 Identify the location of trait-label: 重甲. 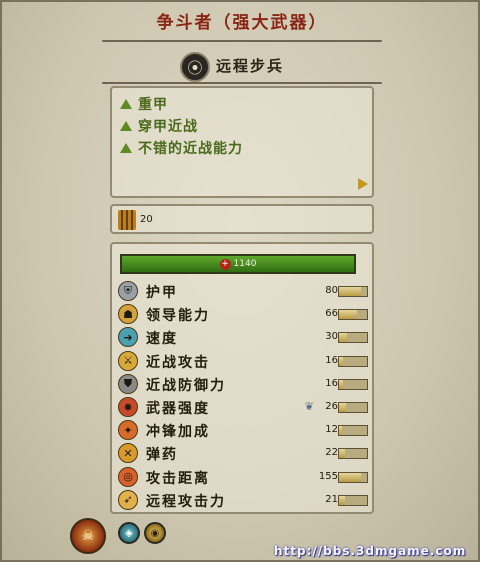
(153, 105).